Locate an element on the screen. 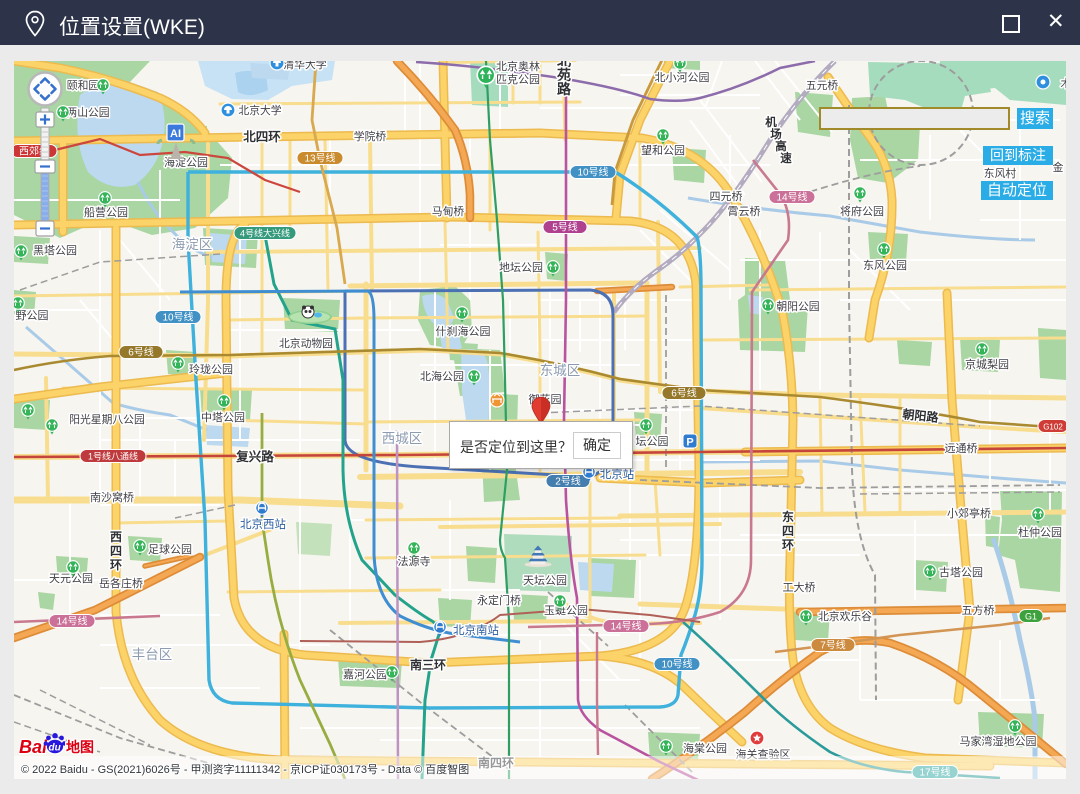  svg-text: 5号线 is located at coordinates (565, 227).